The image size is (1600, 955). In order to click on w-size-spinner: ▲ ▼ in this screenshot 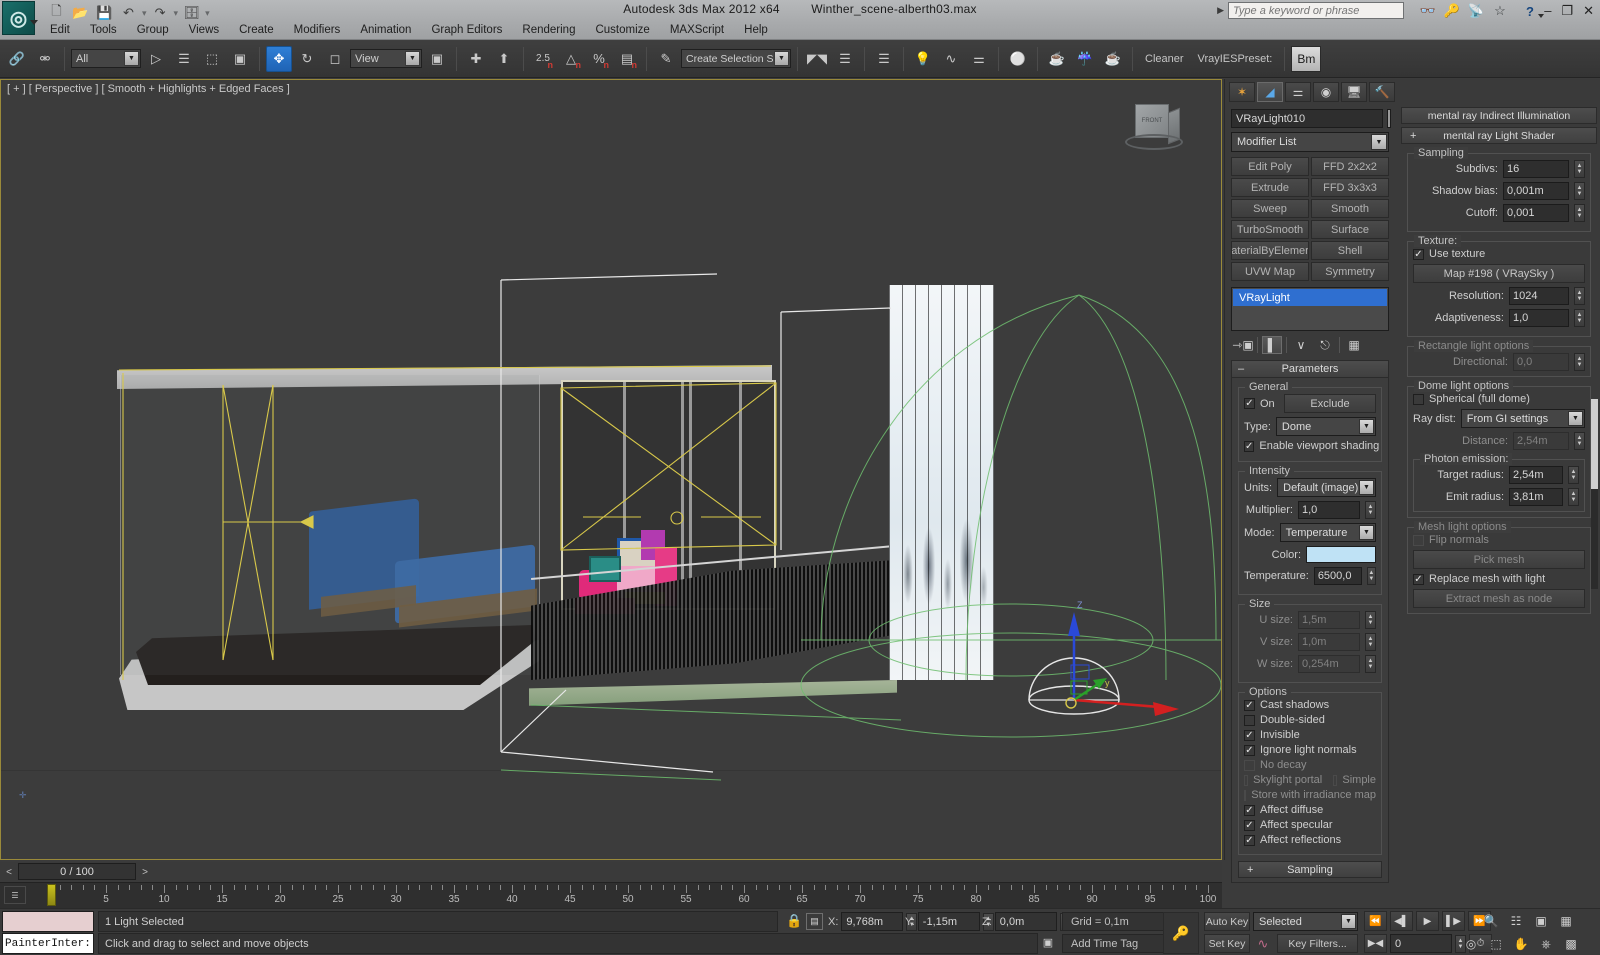, I will do `click(1370, 664)`.